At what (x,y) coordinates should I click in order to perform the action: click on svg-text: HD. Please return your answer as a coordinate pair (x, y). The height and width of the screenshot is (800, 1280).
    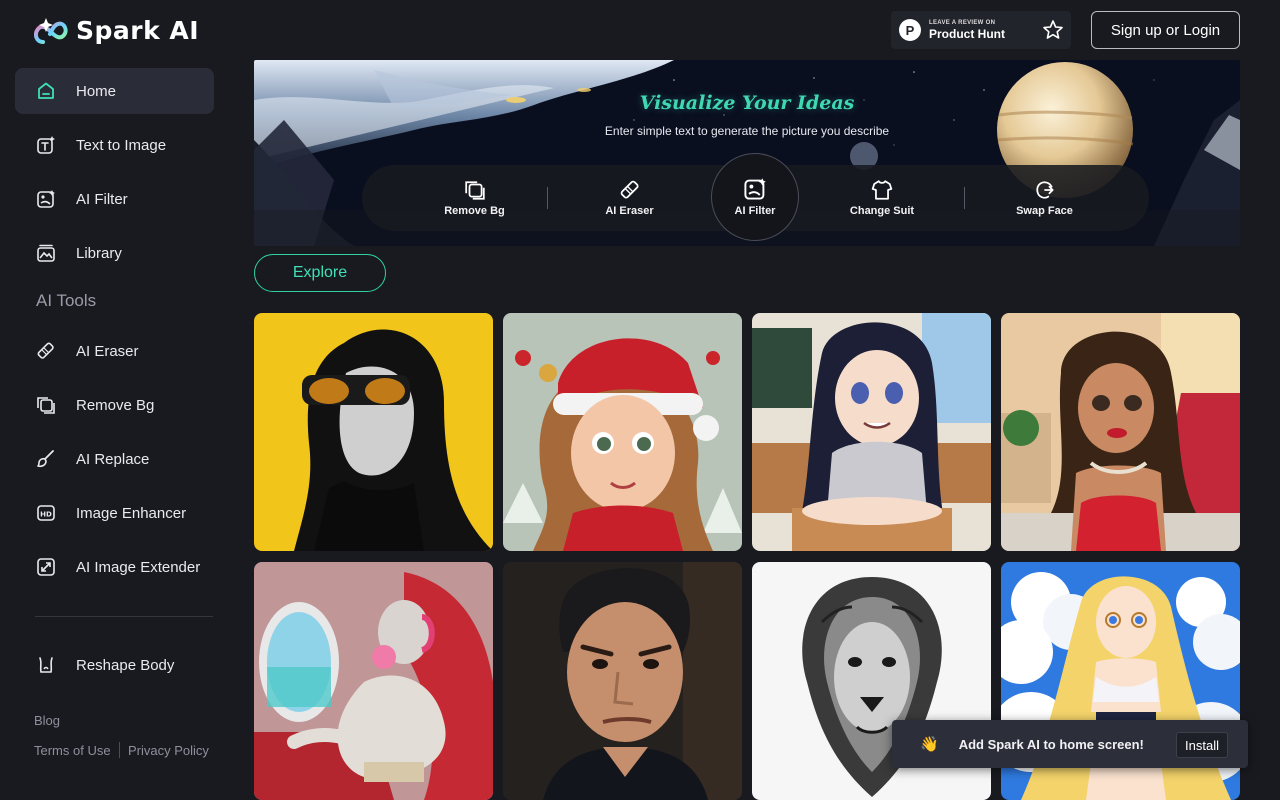
    Looking at the image, I should click on (46, 515).